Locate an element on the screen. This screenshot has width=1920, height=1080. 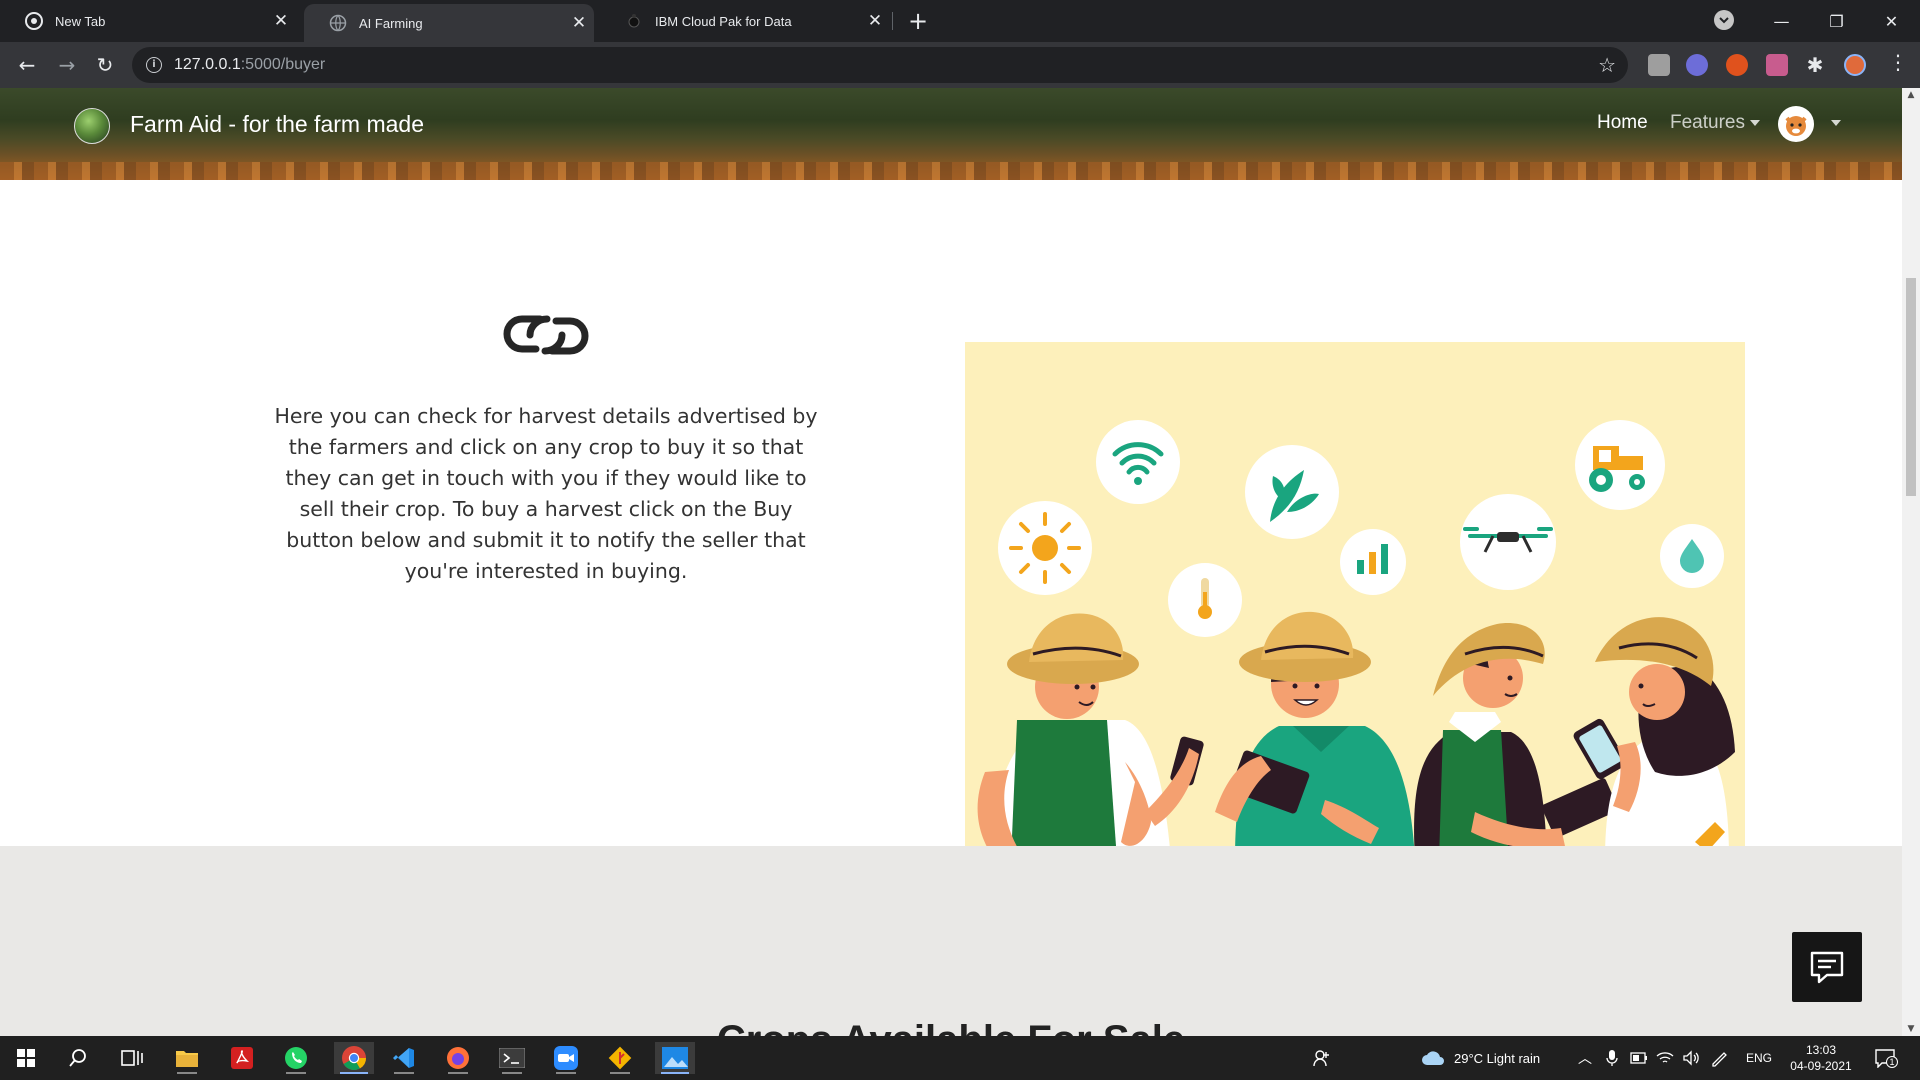
chat-icon is located at coordinates (1827, 967).